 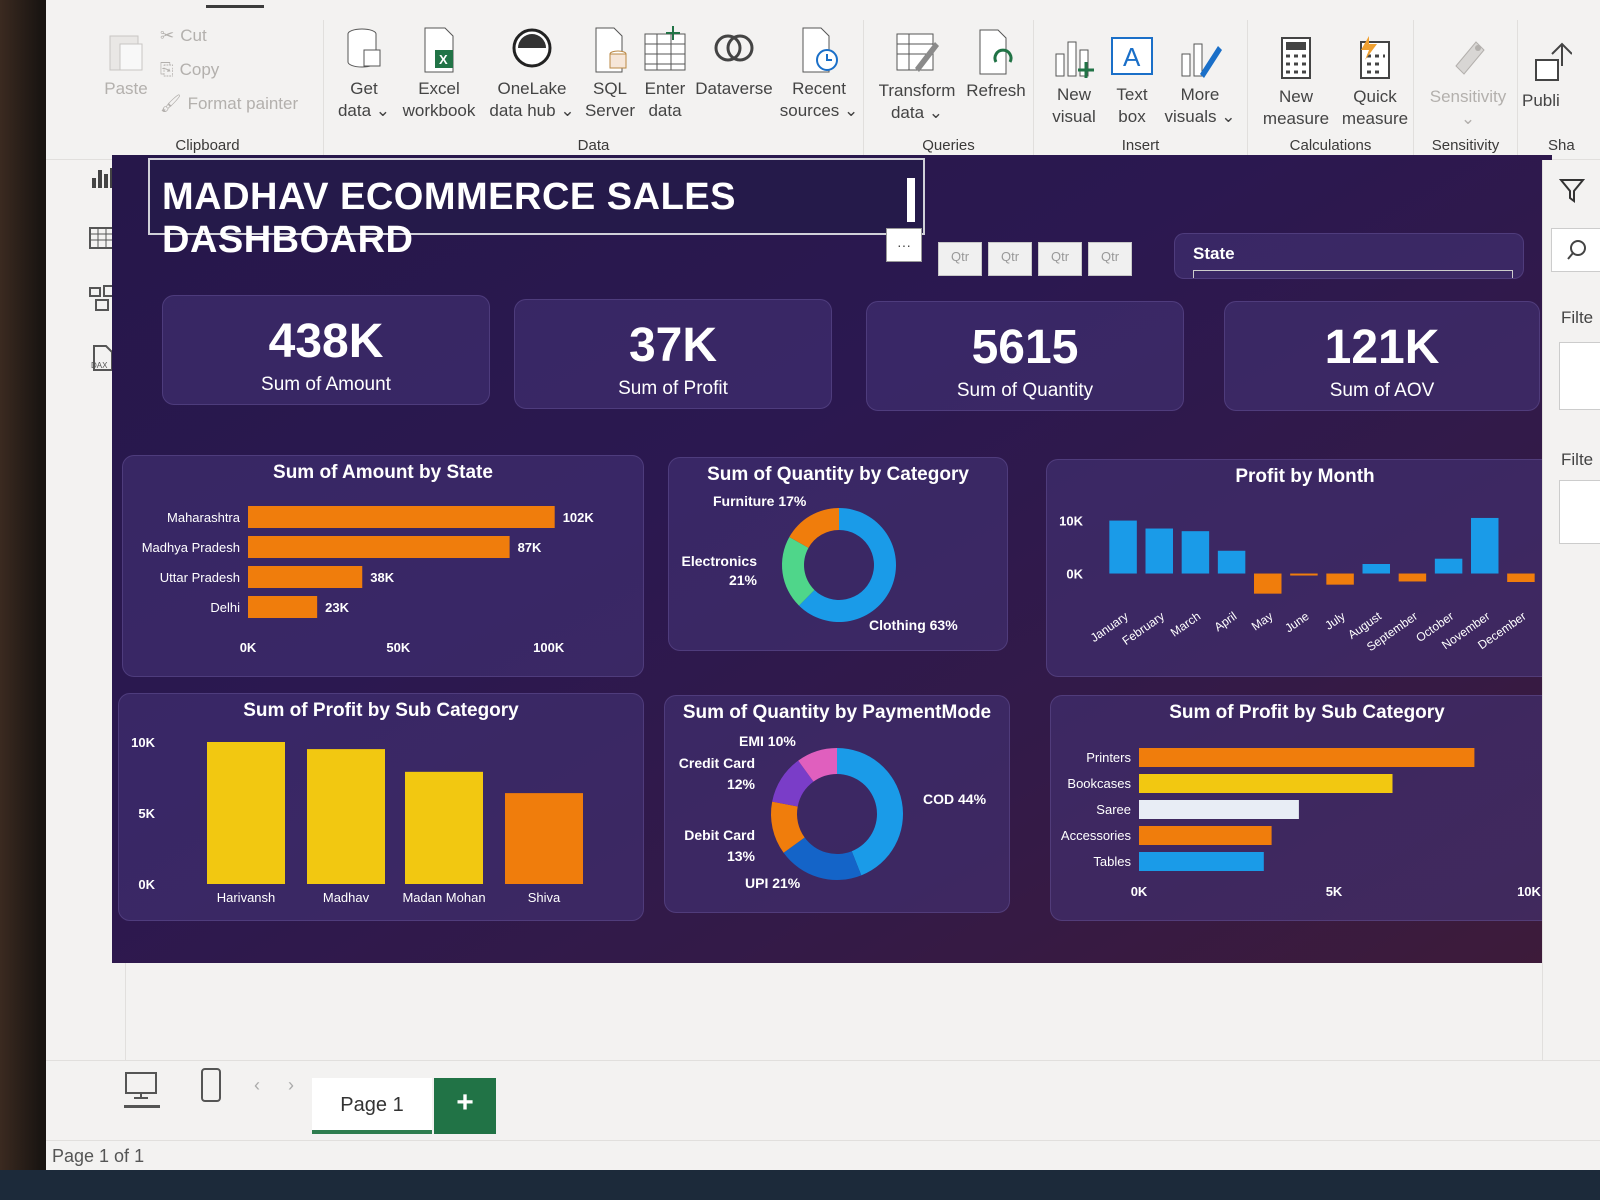 What do you see at coordinates (1110, 259) in the screenshot?
I see `qtr-slicer-button-4: Qtr` at bounding box center [1110, 259].